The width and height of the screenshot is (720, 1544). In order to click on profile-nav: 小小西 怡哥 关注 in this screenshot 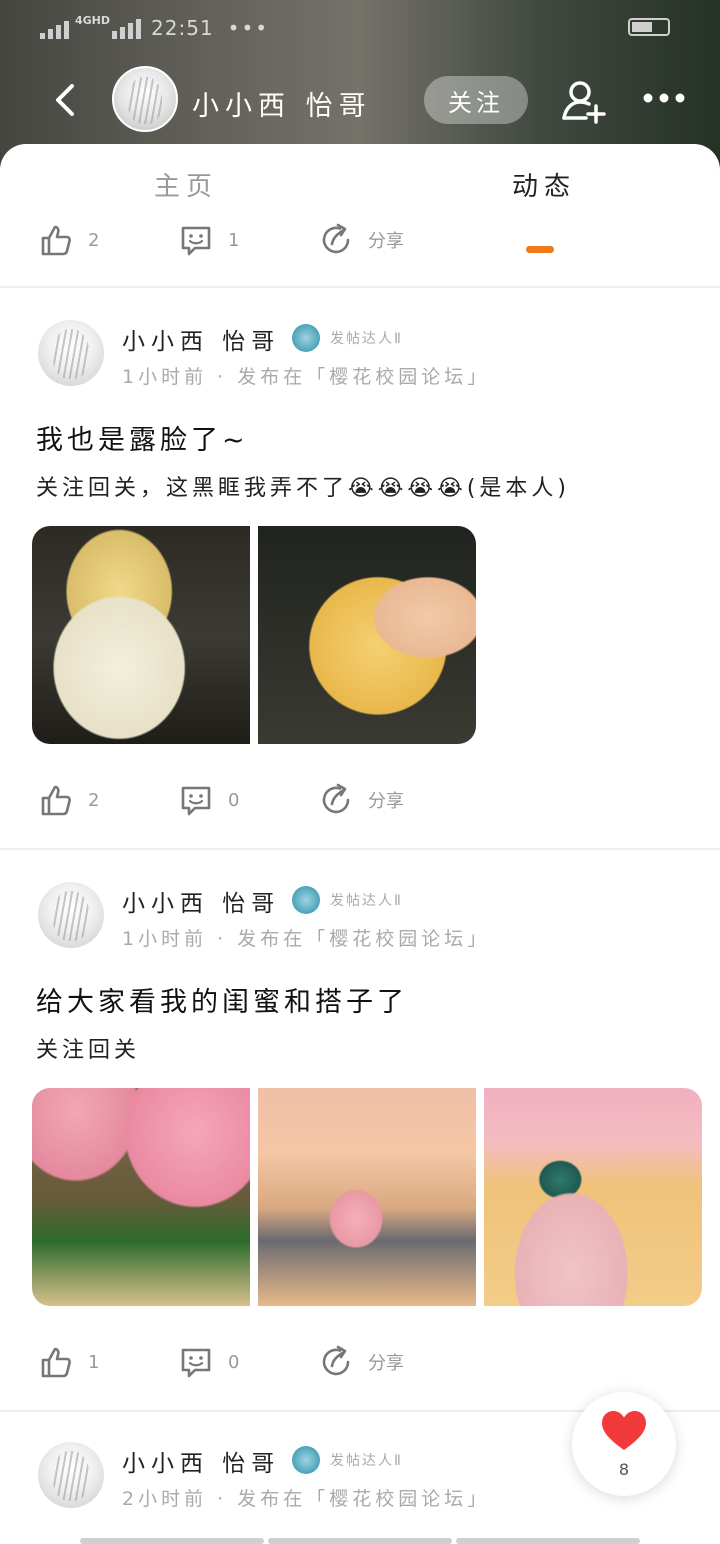, I will do `click(360, 100)`.